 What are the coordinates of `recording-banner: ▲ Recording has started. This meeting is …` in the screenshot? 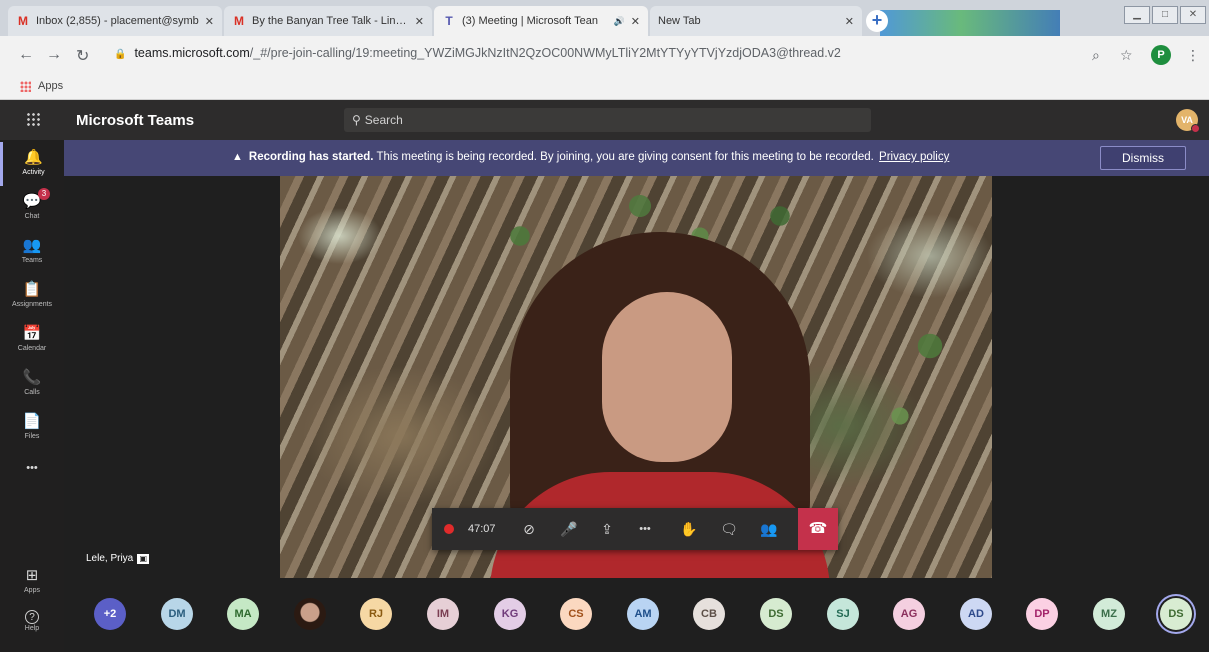 It's located at (636, 158).